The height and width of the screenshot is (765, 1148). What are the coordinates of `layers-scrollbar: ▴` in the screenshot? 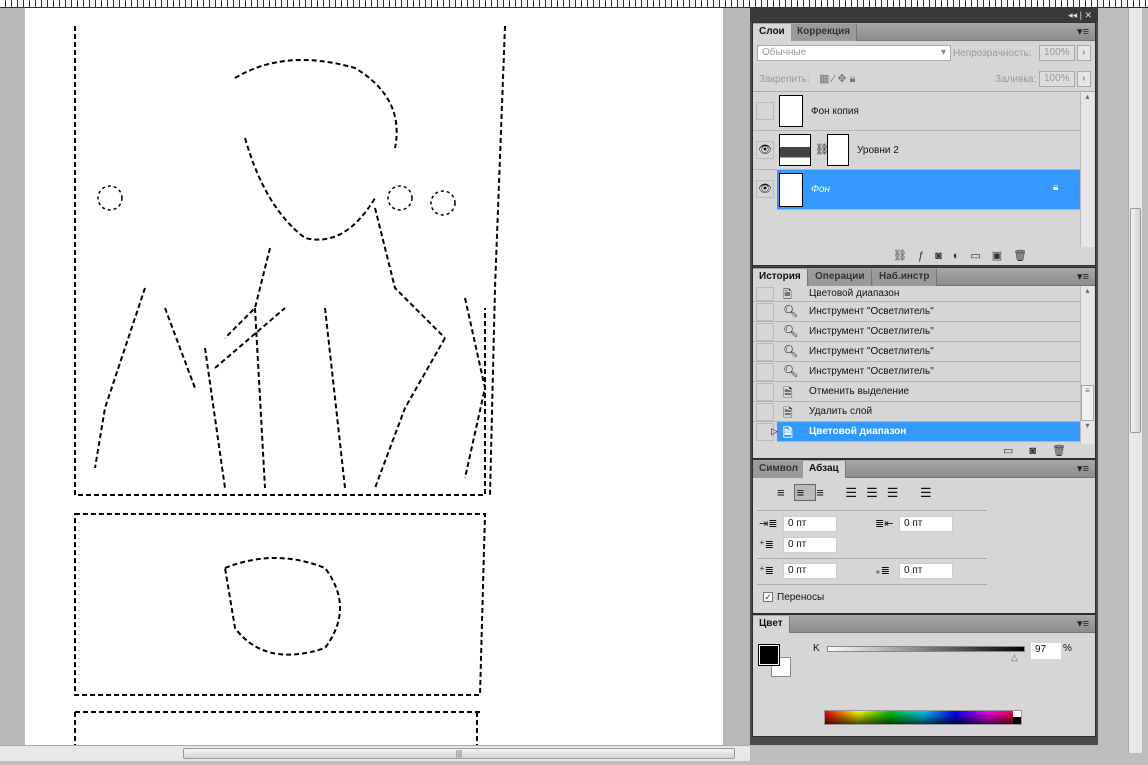 It's located at (1087, 169).